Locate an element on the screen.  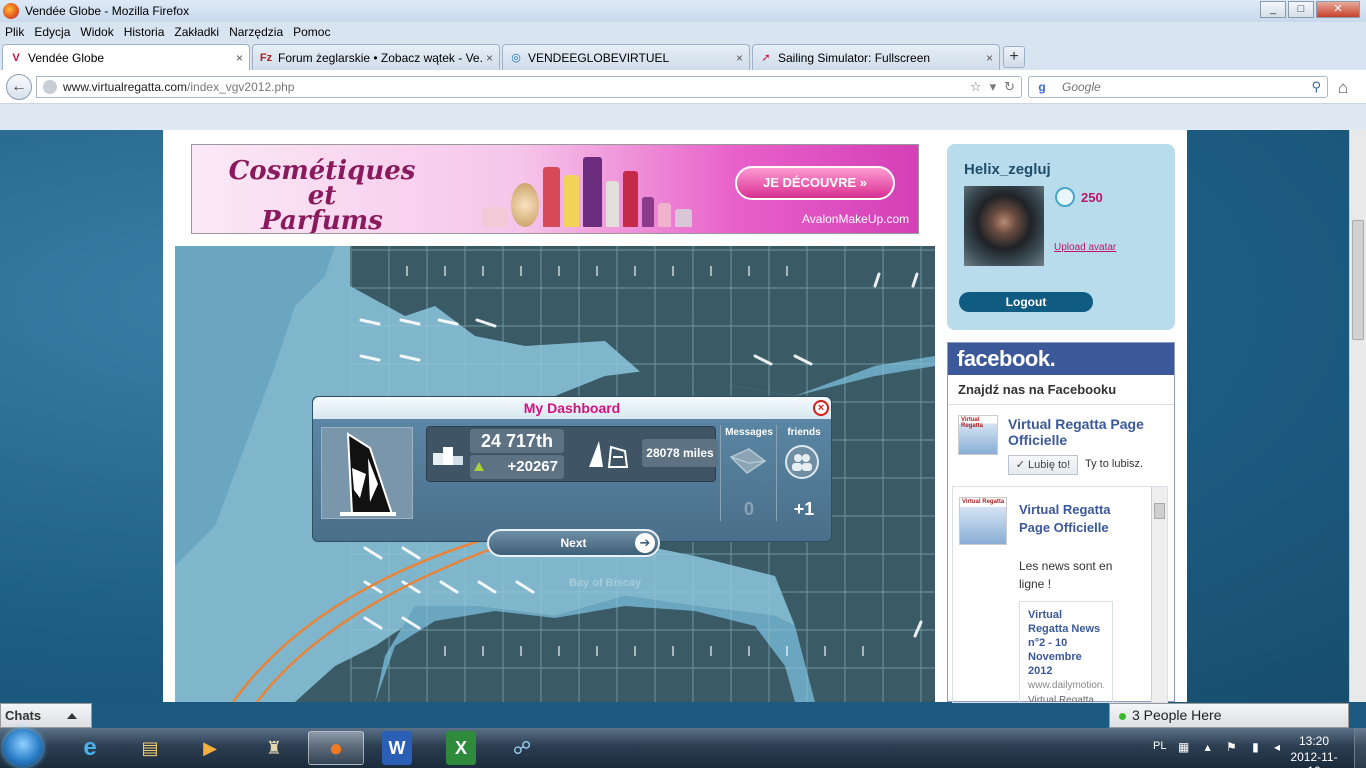
menu-tools: Narzędzia is located at coordinates (256, 32).